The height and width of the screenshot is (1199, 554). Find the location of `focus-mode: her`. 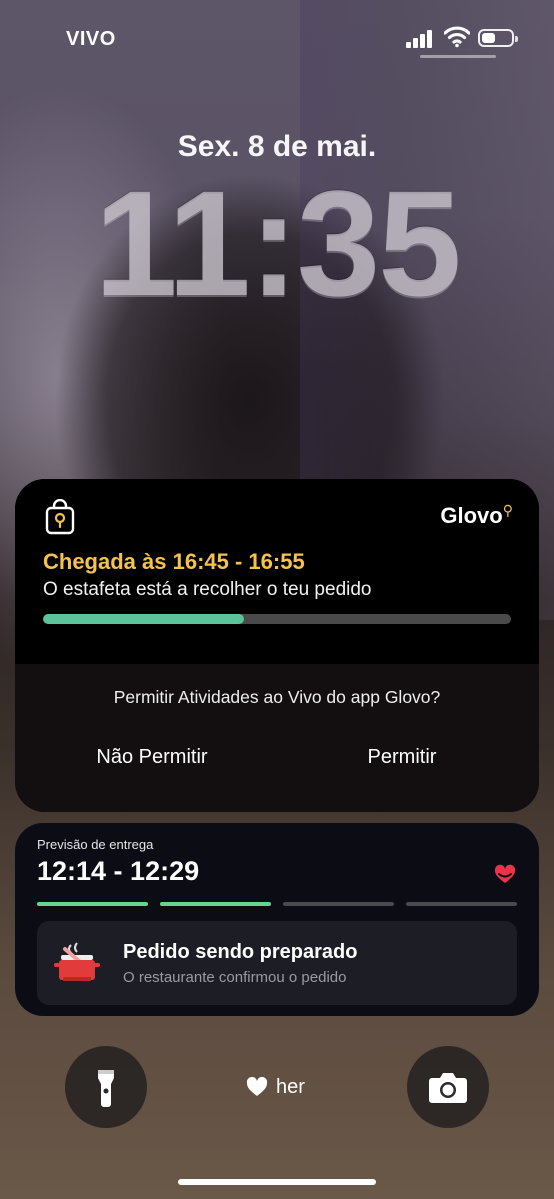

focus-mode: her is located at coordinates (275, 1087).